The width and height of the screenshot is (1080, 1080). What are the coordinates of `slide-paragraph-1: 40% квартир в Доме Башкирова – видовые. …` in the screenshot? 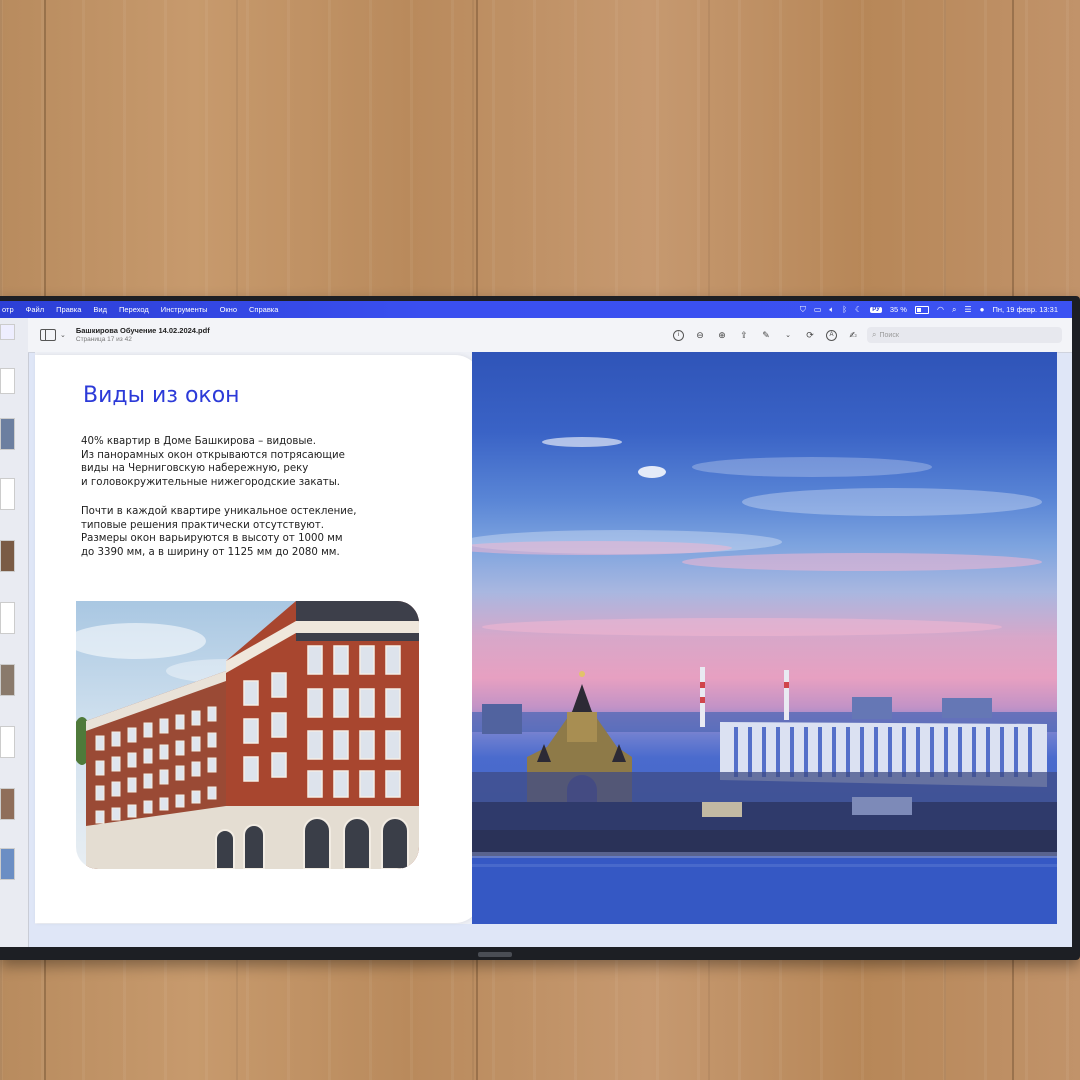 It's located at (213, 462).